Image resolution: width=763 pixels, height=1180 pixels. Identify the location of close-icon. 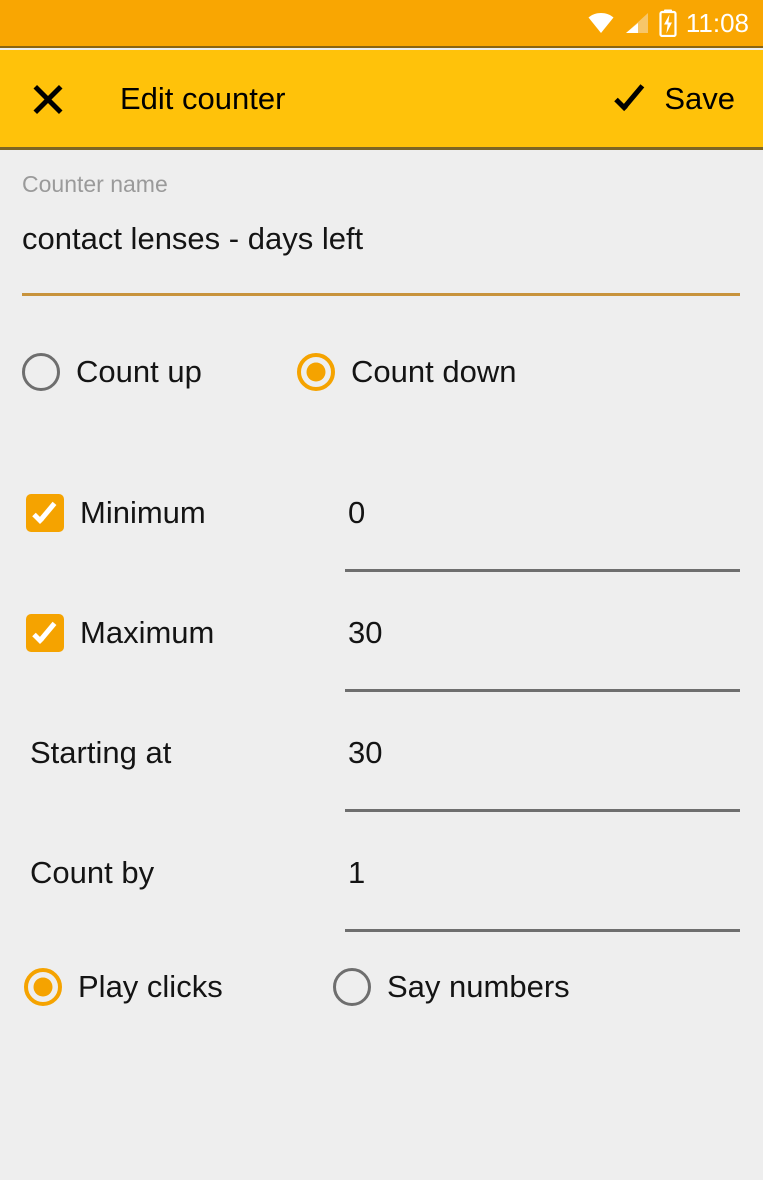
(48, 99).